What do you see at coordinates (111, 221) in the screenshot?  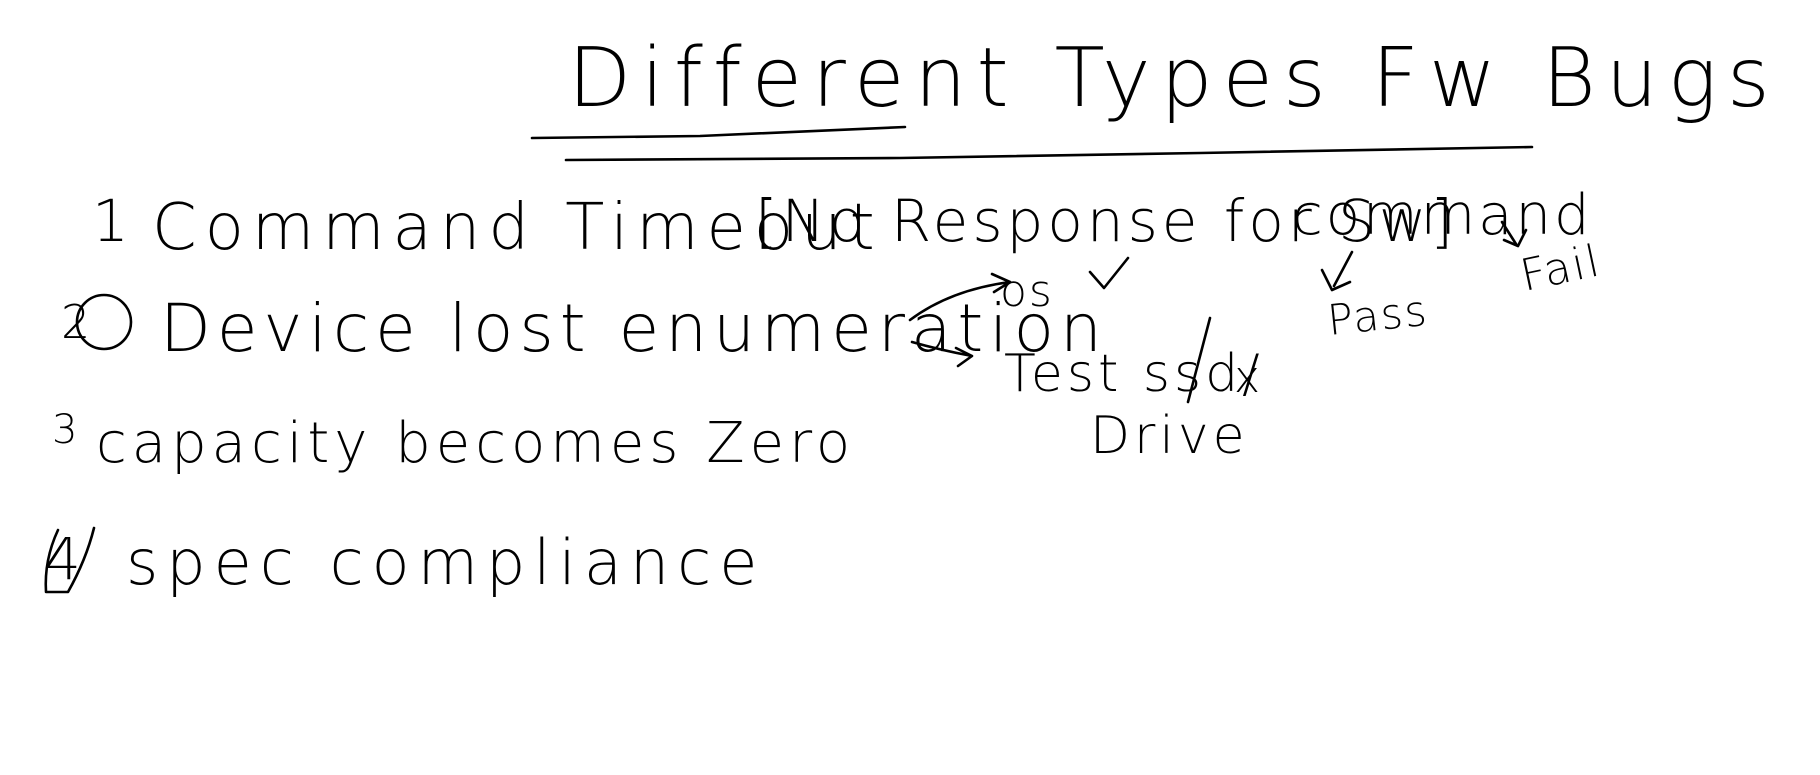 I see `item-1-number: 1` at bounding box center [111, 221].